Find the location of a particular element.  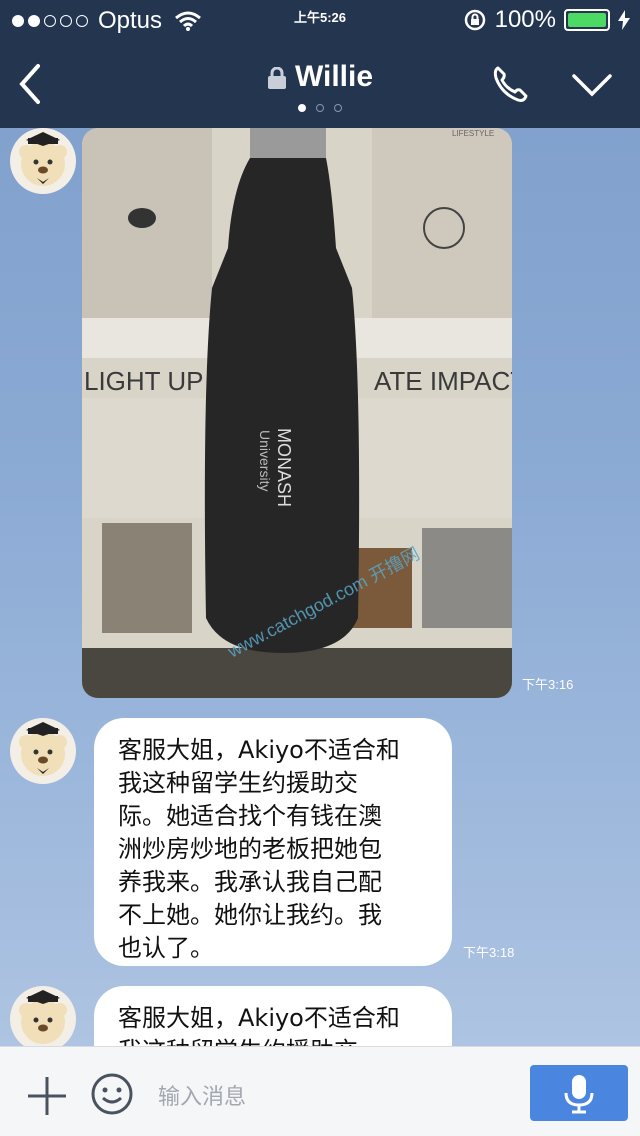

bottle-brand-text: MONASH is located at coordinates (284, 467).